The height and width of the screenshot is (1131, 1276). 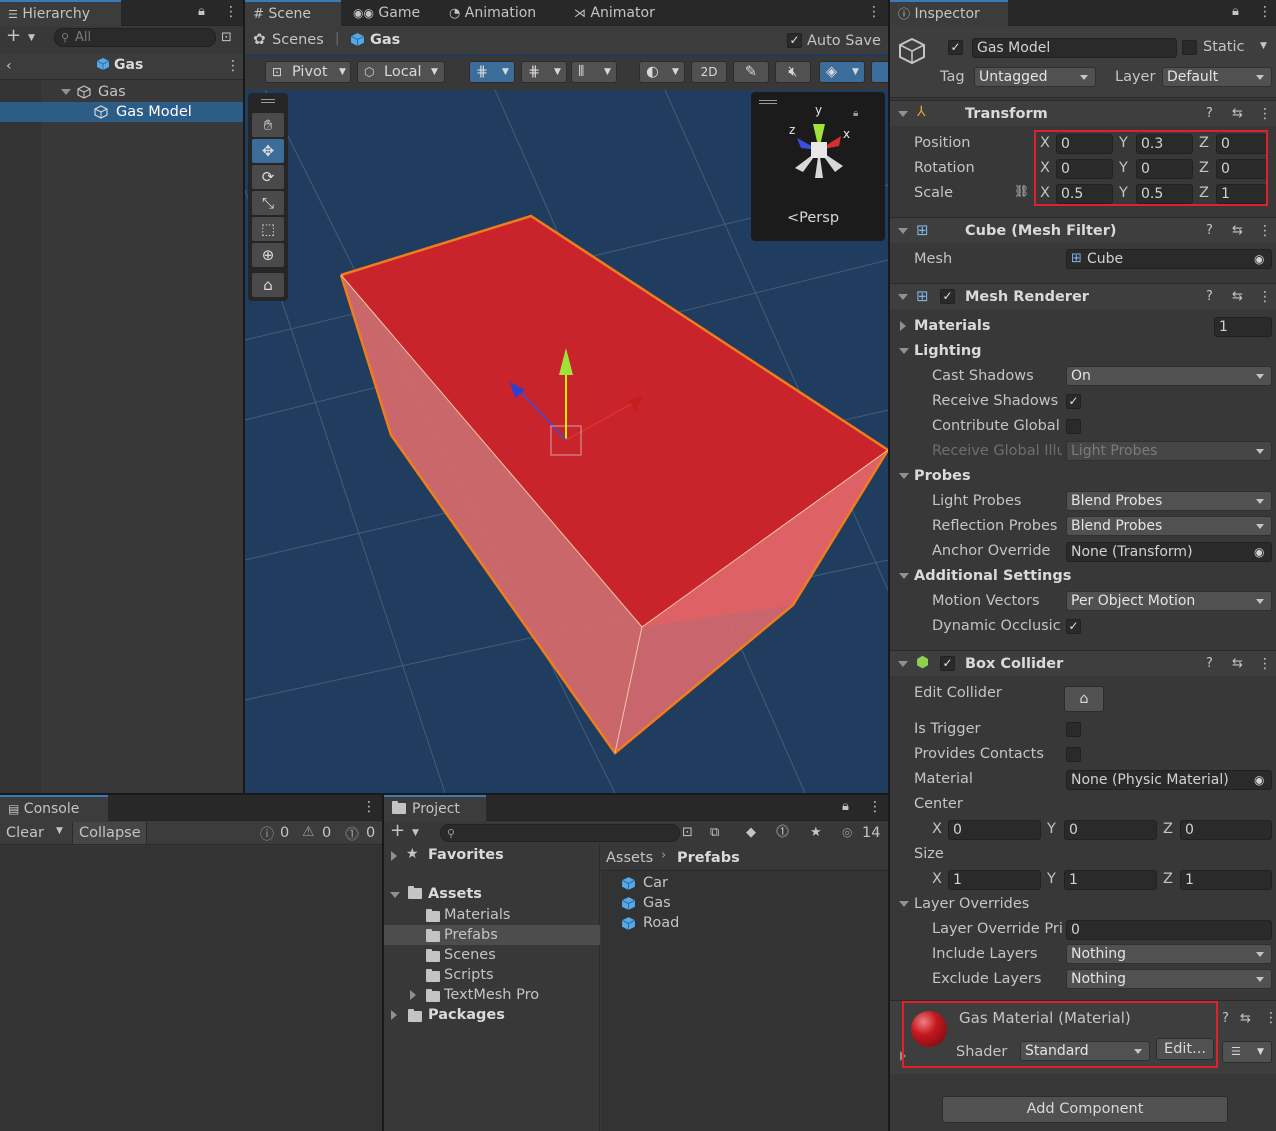 I want to click on packages-label: Packages, so click(x=466, y=1015).